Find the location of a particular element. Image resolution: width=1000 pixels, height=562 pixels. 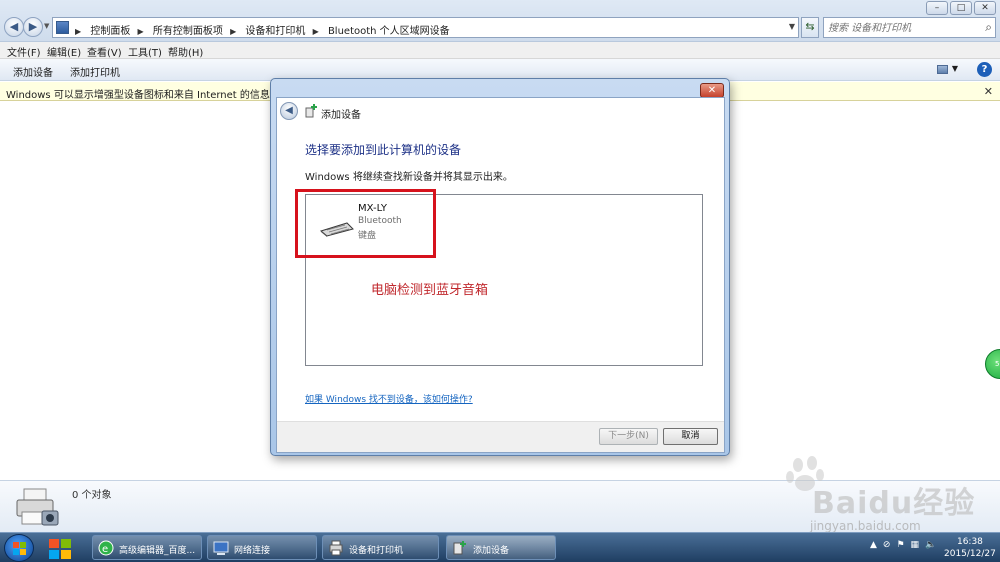

back-button: ◀ is located at coordinates (14, 27).